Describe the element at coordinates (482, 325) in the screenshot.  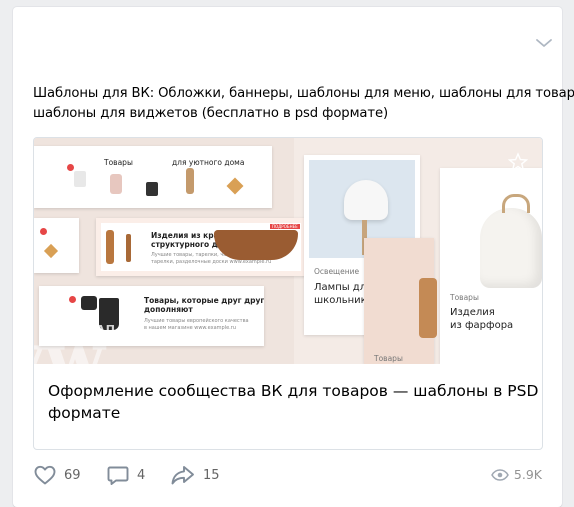
I see `tile-title: из фарфора` at that location.